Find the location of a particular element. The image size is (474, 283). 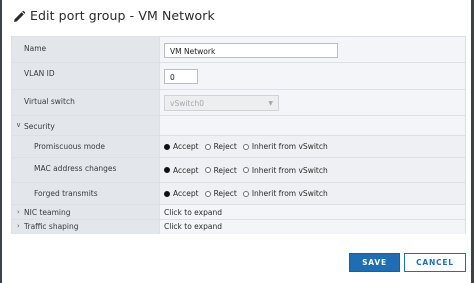

virtual-switch-label: Virtual switch is located at coordinates (49, 101).